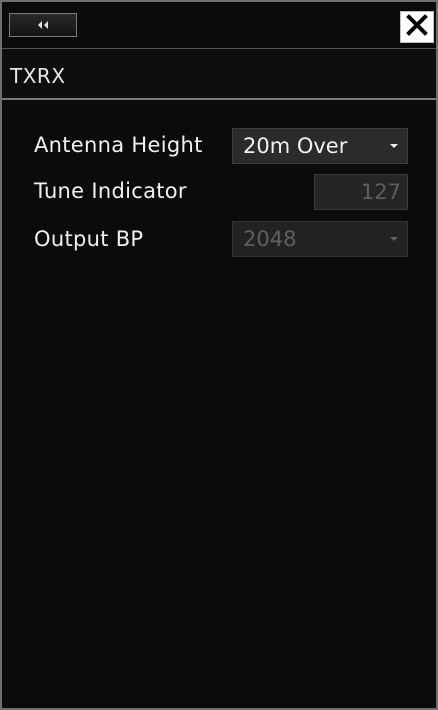 Image resolution: width=438 pixels, height=710 pixels. I want to click on close-x-icon, so click(417, 27).